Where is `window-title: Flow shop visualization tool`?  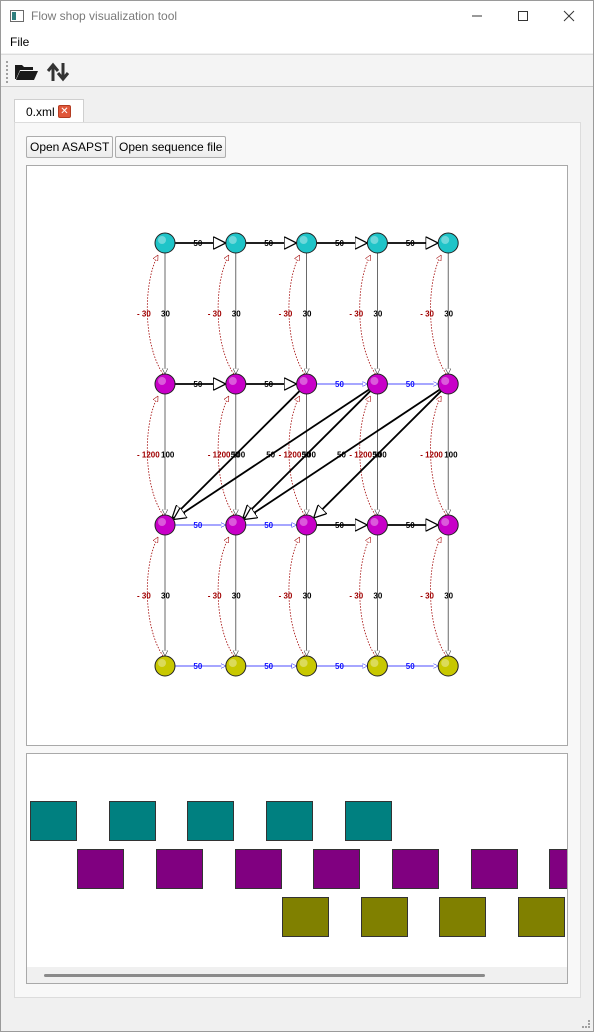
window-title: Flow shop visualization tool is located at coordinates (104, 16).